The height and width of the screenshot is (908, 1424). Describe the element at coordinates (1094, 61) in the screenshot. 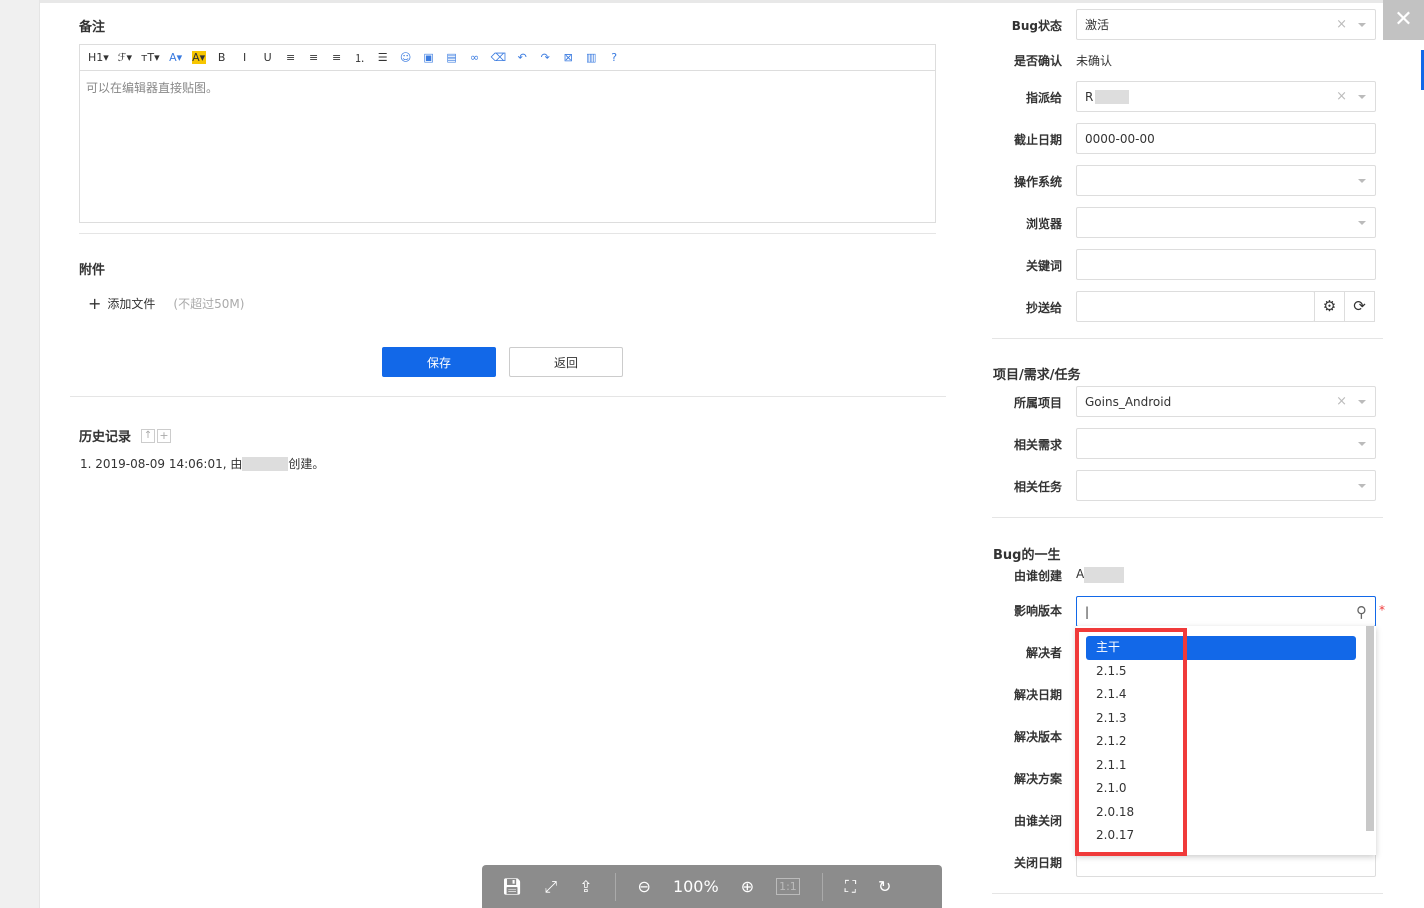

I see `confirm-status: 未确认` at that location.